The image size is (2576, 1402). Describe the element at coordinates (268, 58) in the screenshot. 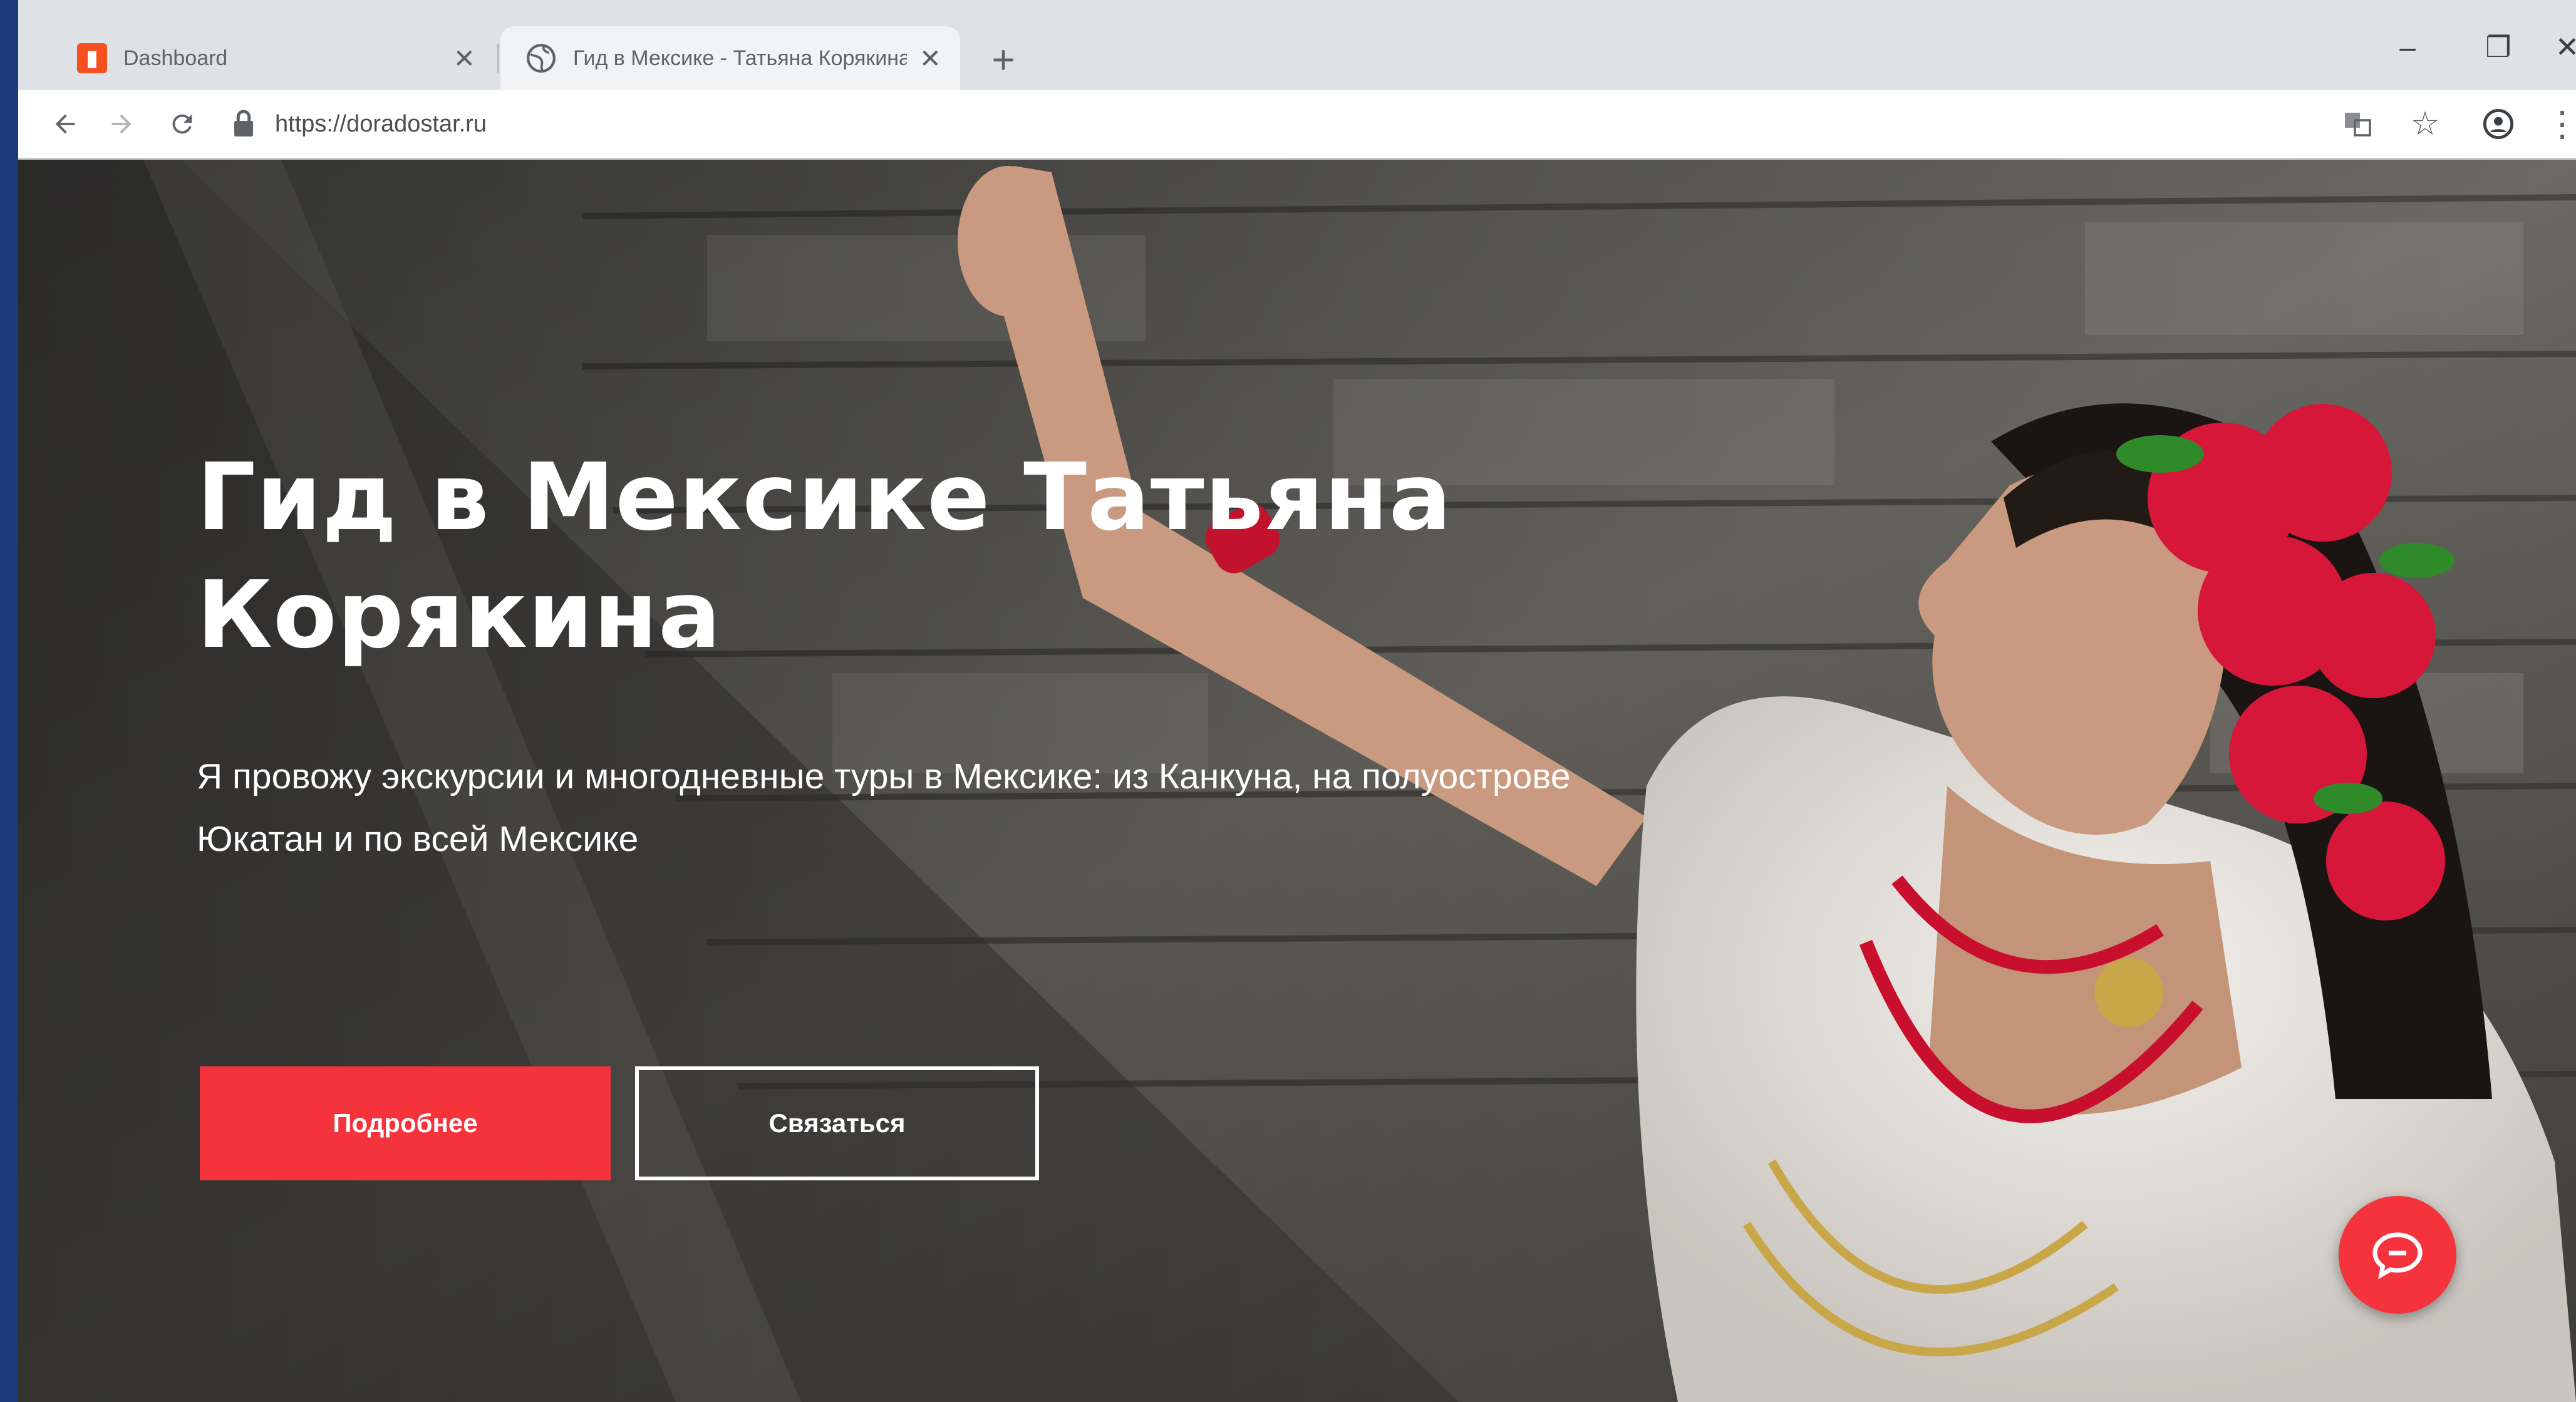

I see `tab-dashboard: ▮ Dashboard ✕` at that location.